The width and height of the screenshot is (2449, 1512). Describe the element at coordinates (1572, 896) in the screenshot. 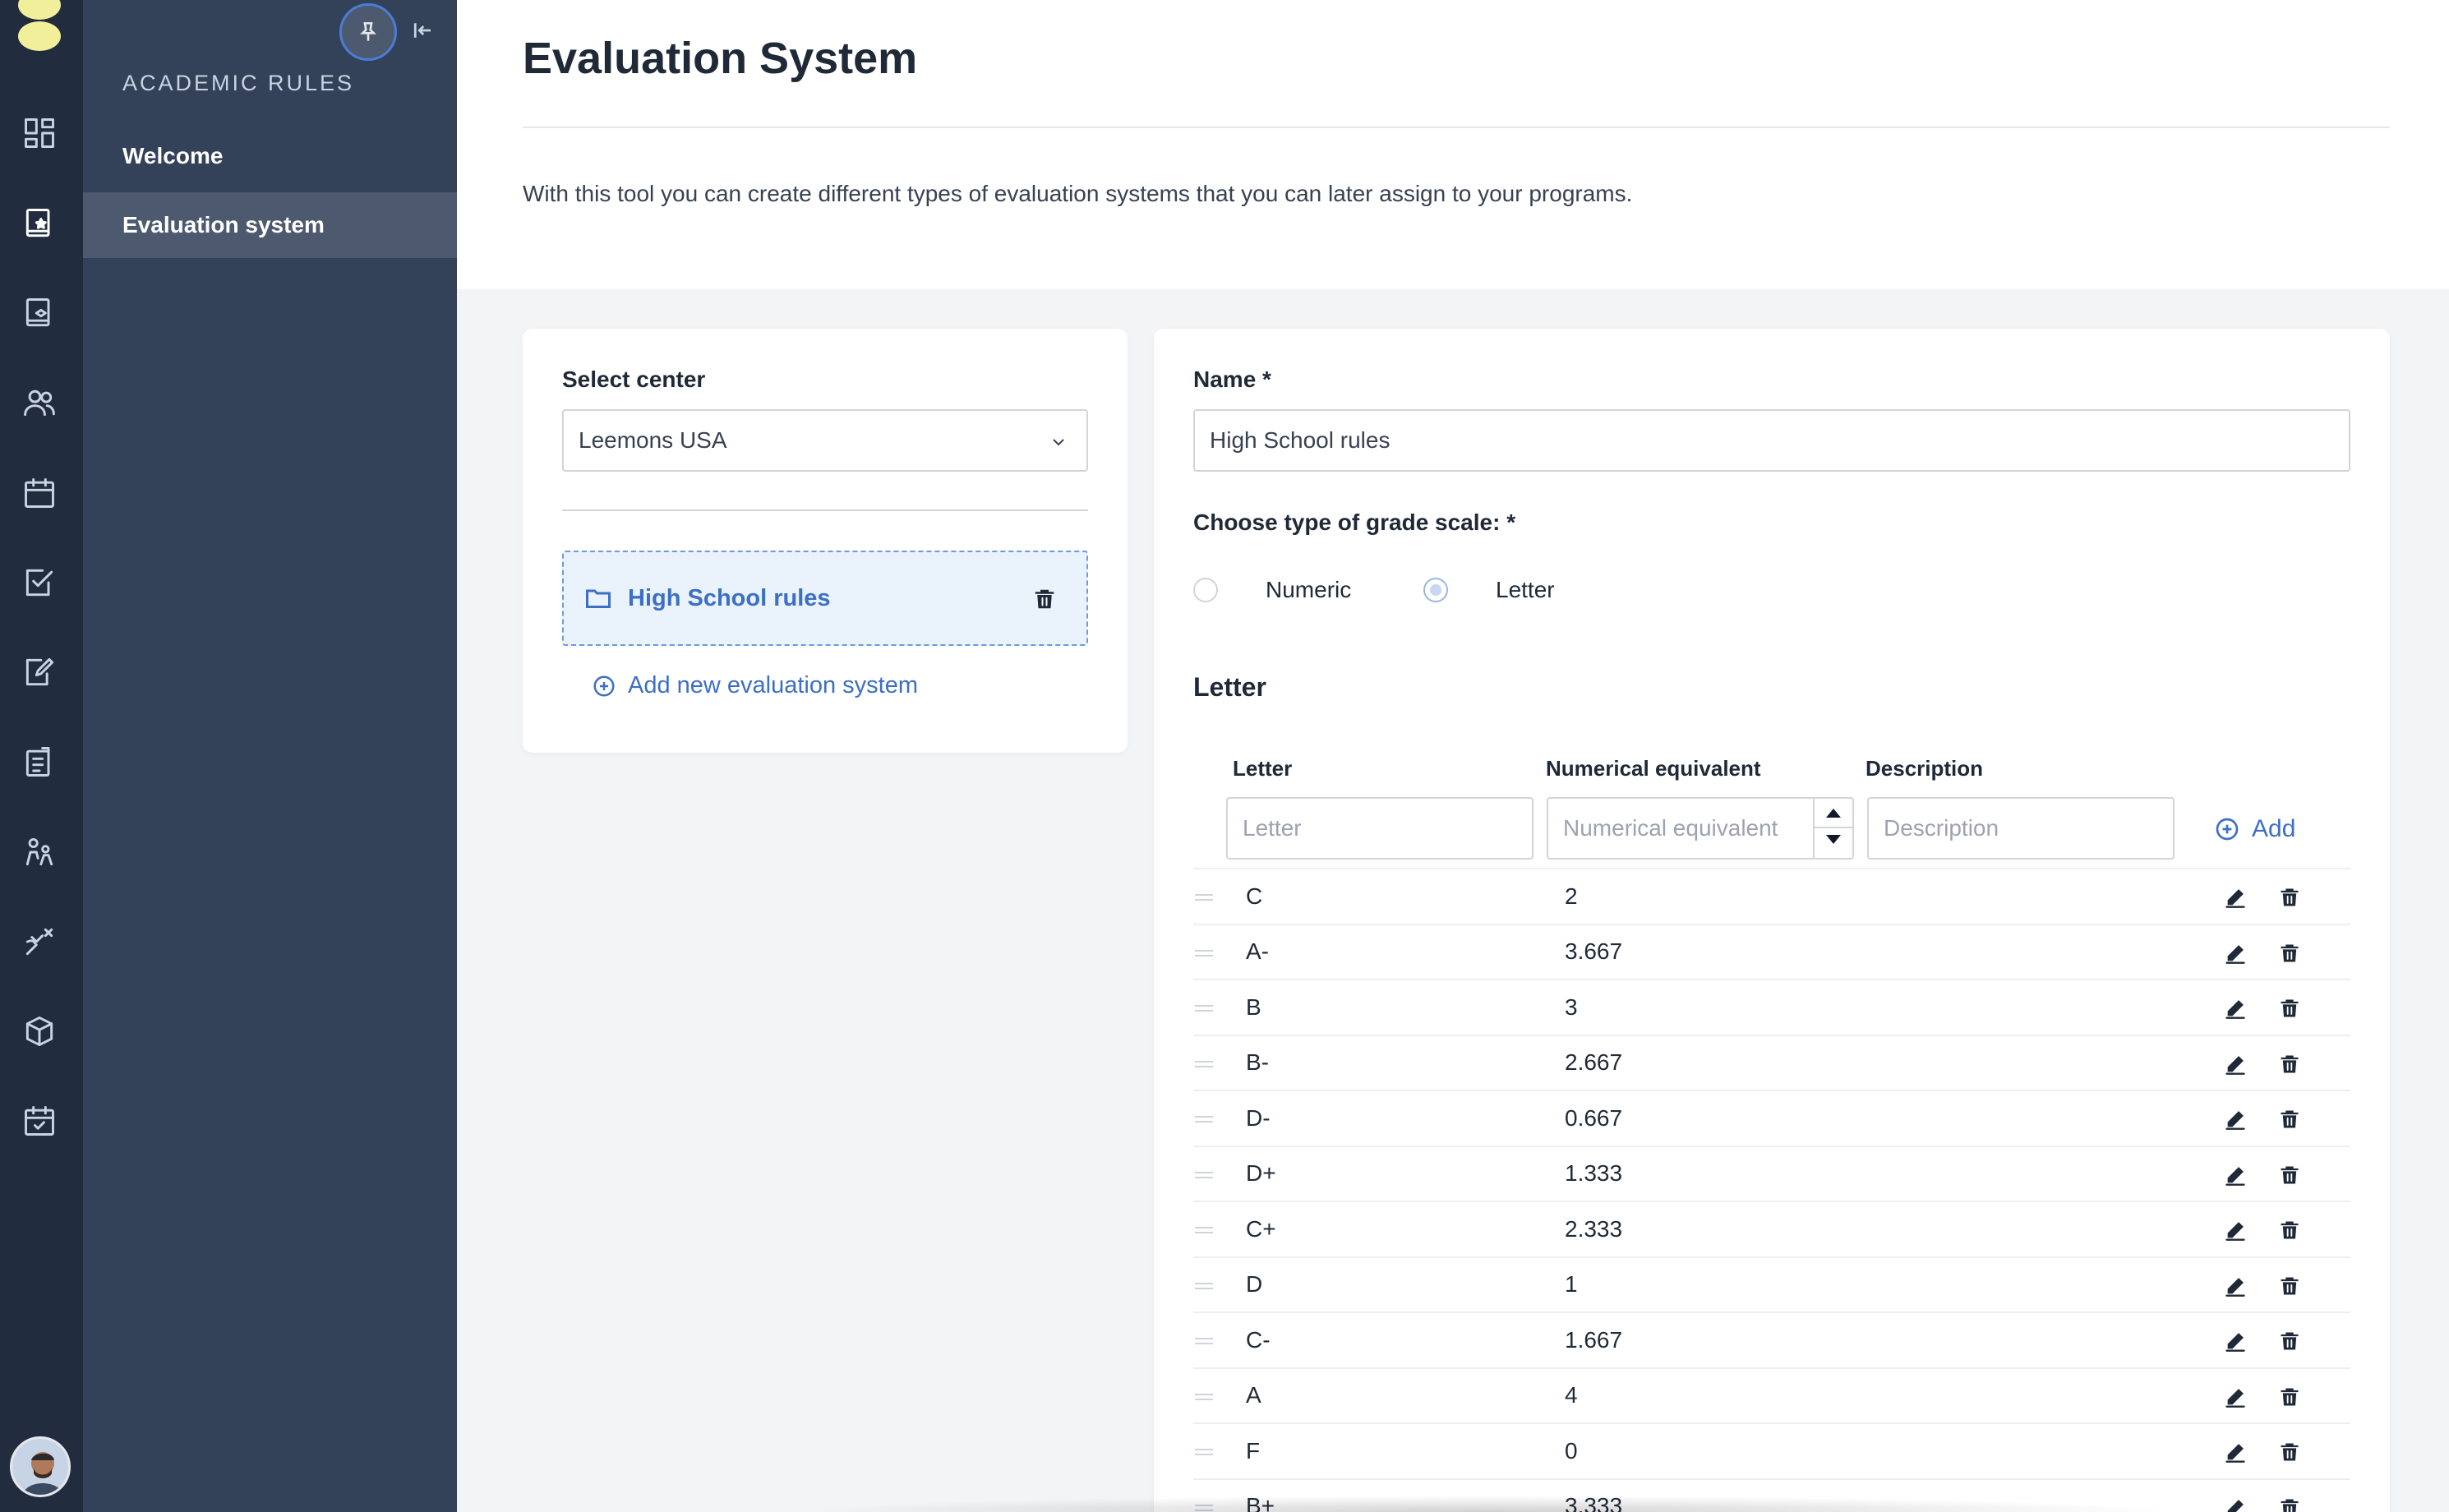

I see `grade-numeric: 2` at that location.